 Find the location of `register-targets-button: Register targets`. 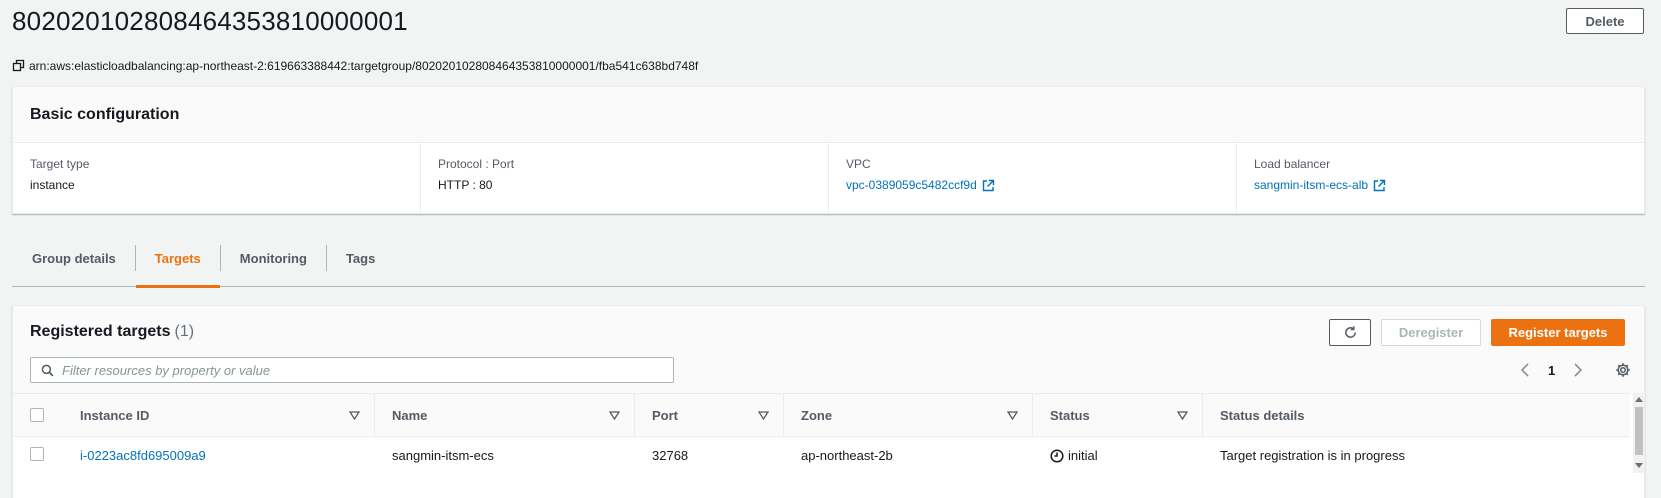

register-targets-button: Register targets is located at coordinates (1558, 332).